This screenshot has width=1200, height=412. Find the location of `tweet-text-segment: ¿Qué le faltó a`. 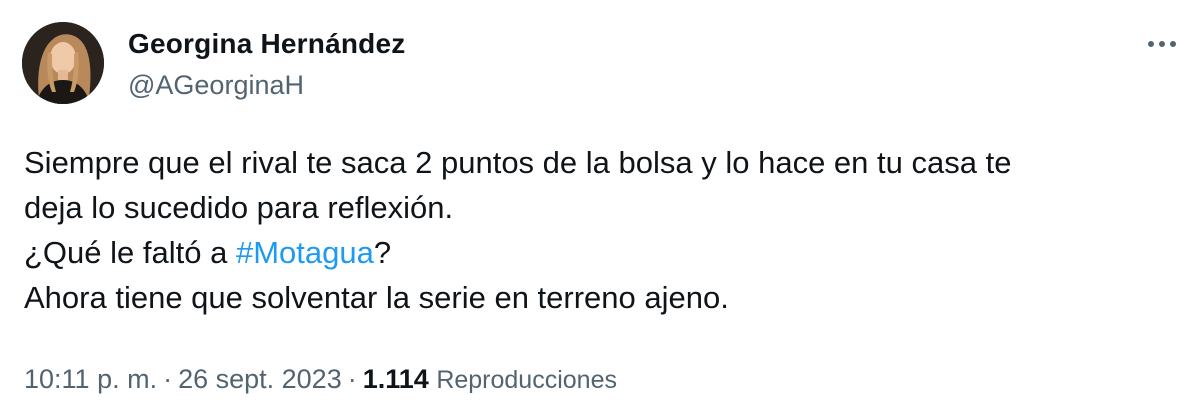

tweet-text-segment: ¿Qué le faltó a is located at coordinates (130, 252).